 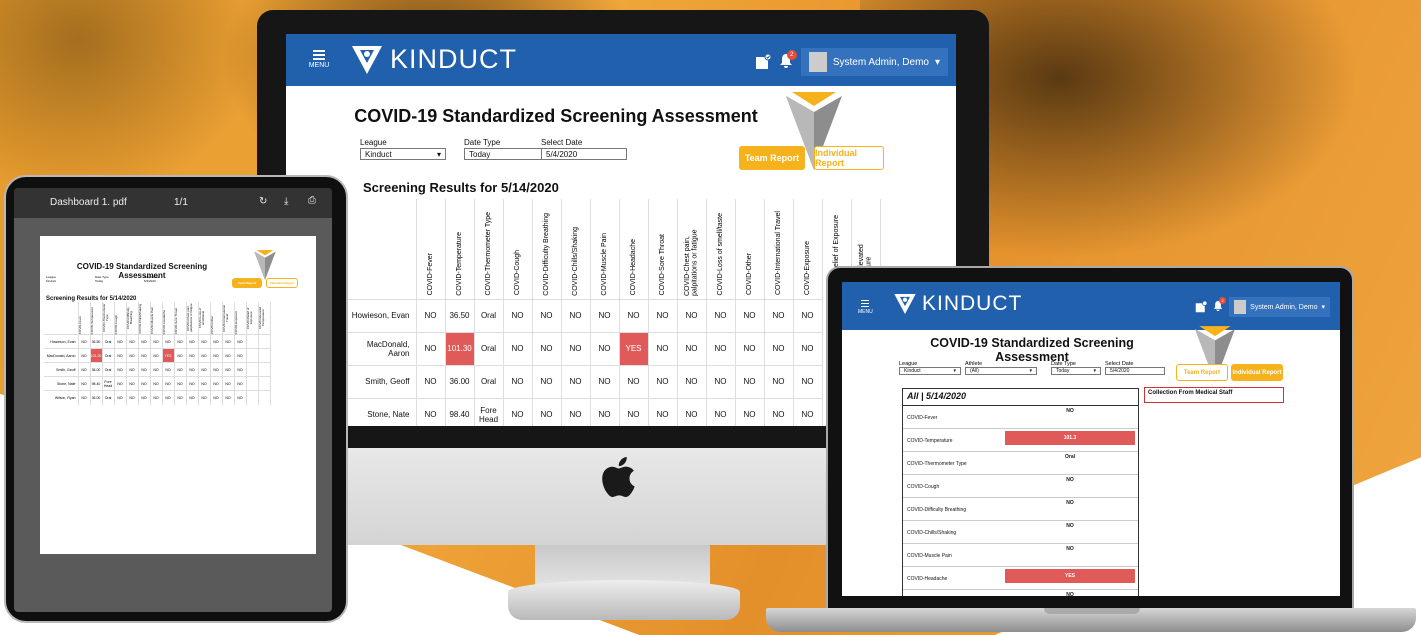 I want to click on table-cell: 36.00, so click(x=460, y=381).